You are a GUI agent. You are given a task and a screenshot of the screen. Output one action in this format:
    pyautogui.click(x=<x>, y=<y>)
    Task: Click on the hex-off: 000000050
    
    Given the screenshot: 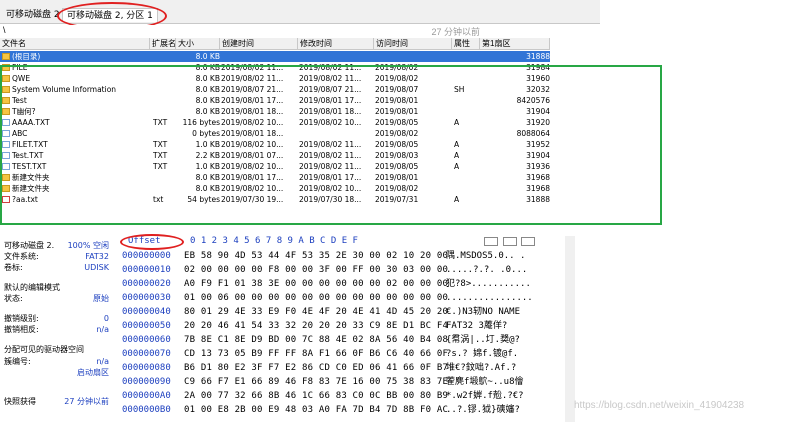 What is the action you would take?
    pyautogui.click(x=146, y=326)
    